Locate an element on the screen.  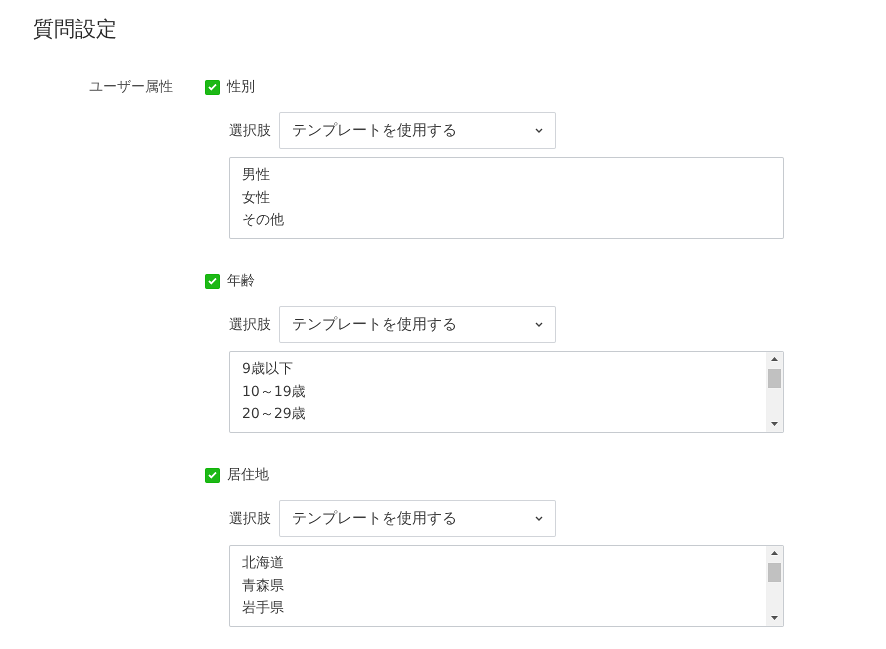
option-text: 男性 is located at coordinates (256, 175).